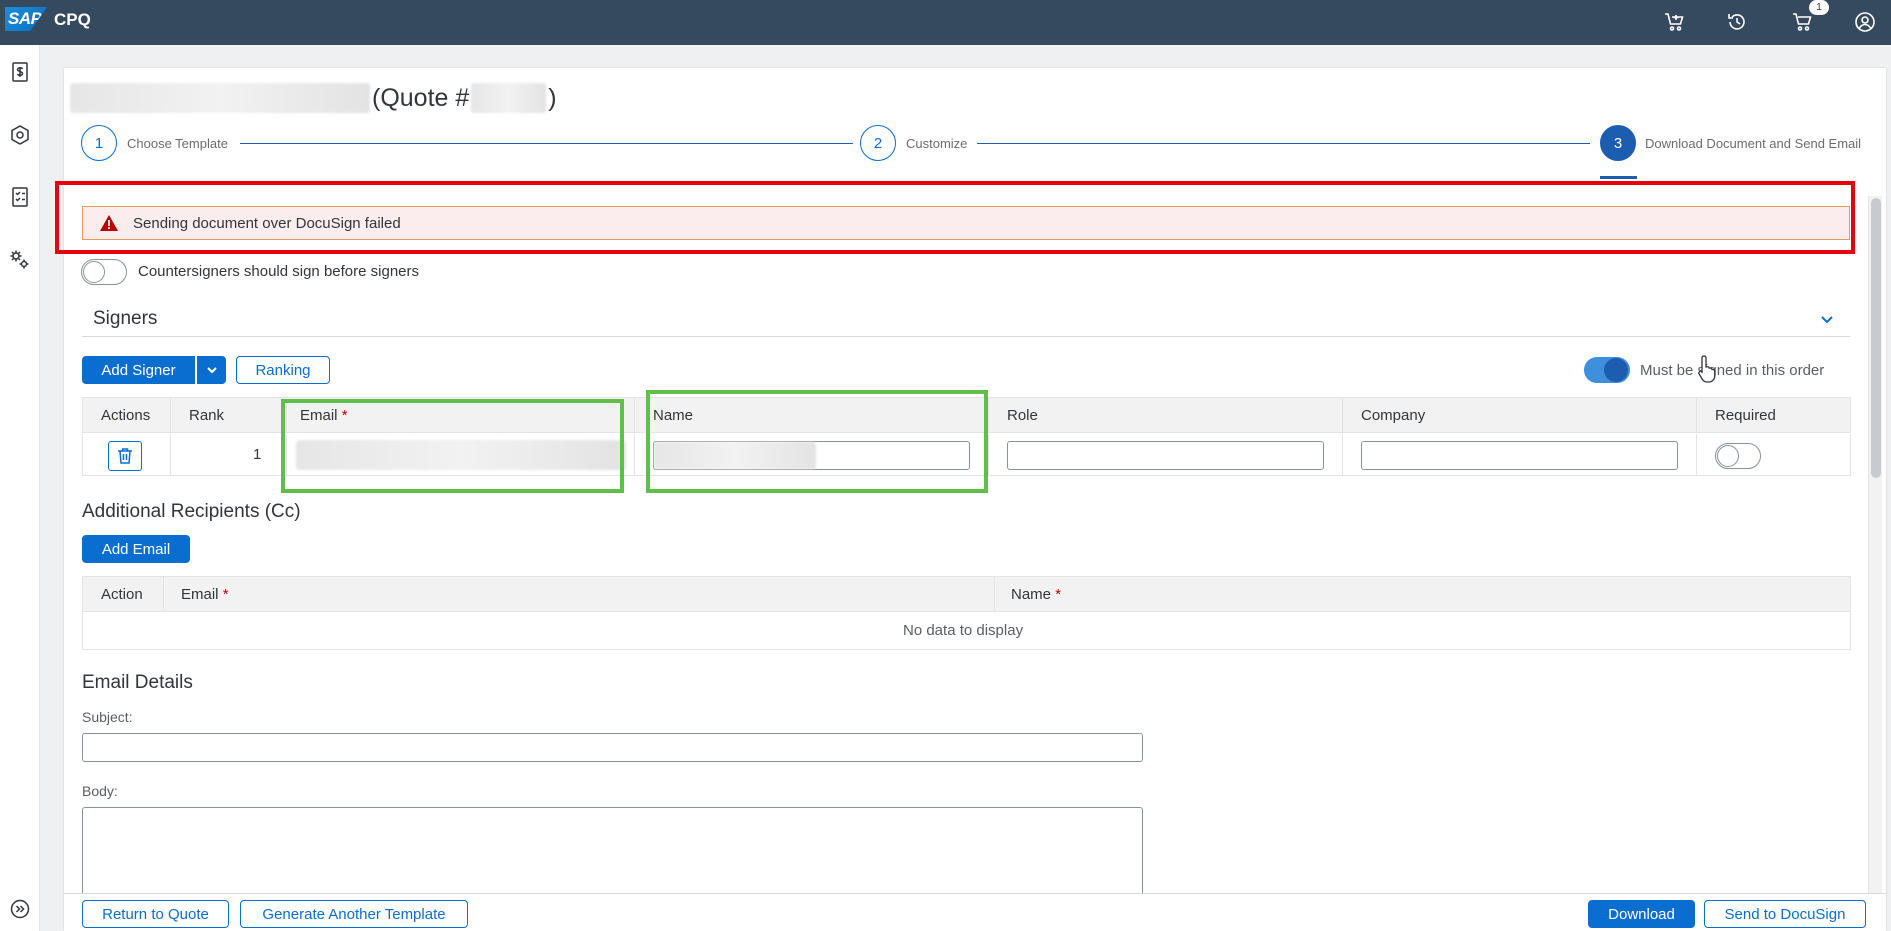  What do you see at coordinates (20, 72) in the screenshot?
I see `quote-document-icon` at bounding box center [20, 72].